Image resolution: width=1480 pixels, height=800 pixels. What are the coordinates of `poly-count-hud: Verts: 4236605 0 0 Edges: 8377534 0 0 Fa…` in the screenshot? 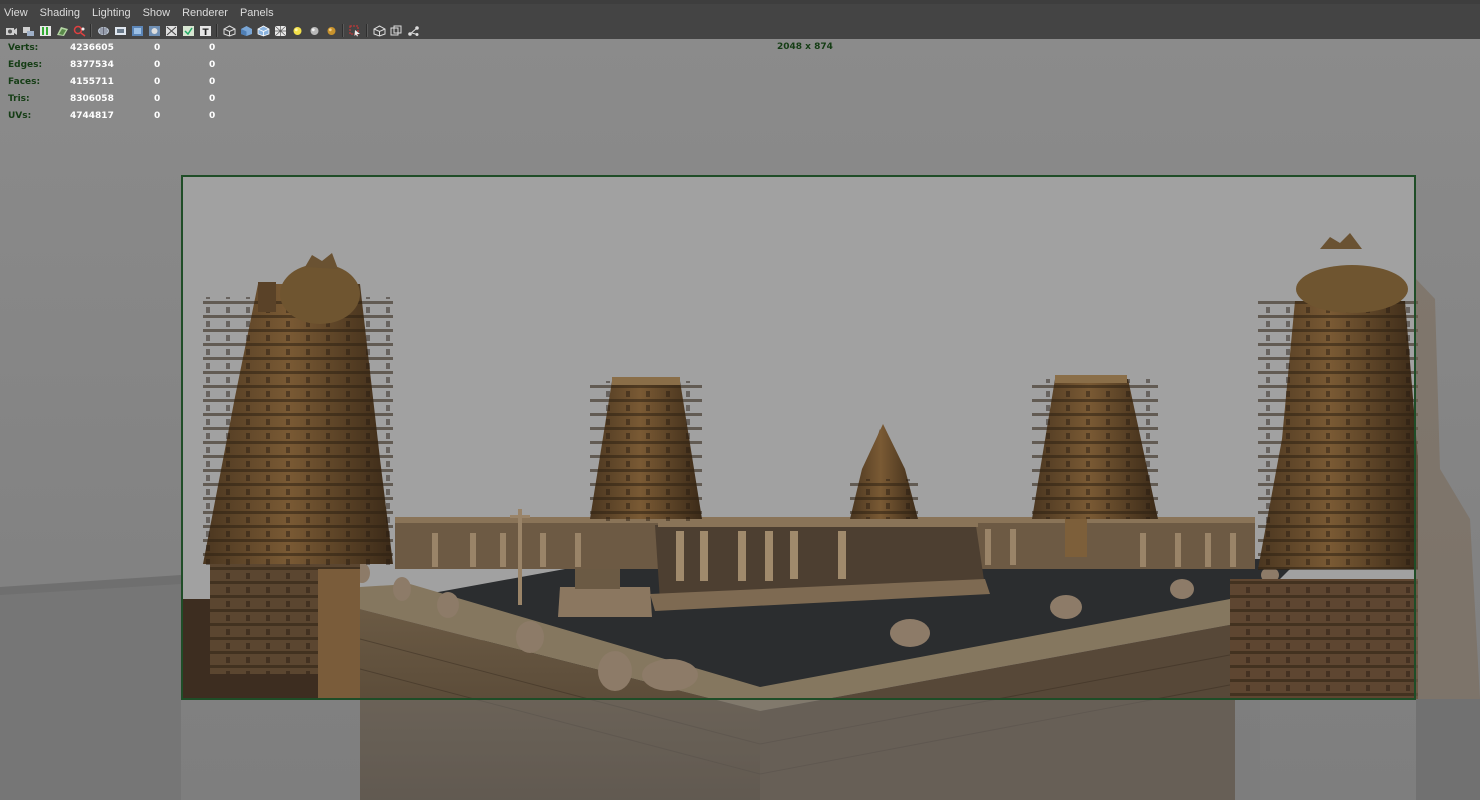 It's located at (136, 81).